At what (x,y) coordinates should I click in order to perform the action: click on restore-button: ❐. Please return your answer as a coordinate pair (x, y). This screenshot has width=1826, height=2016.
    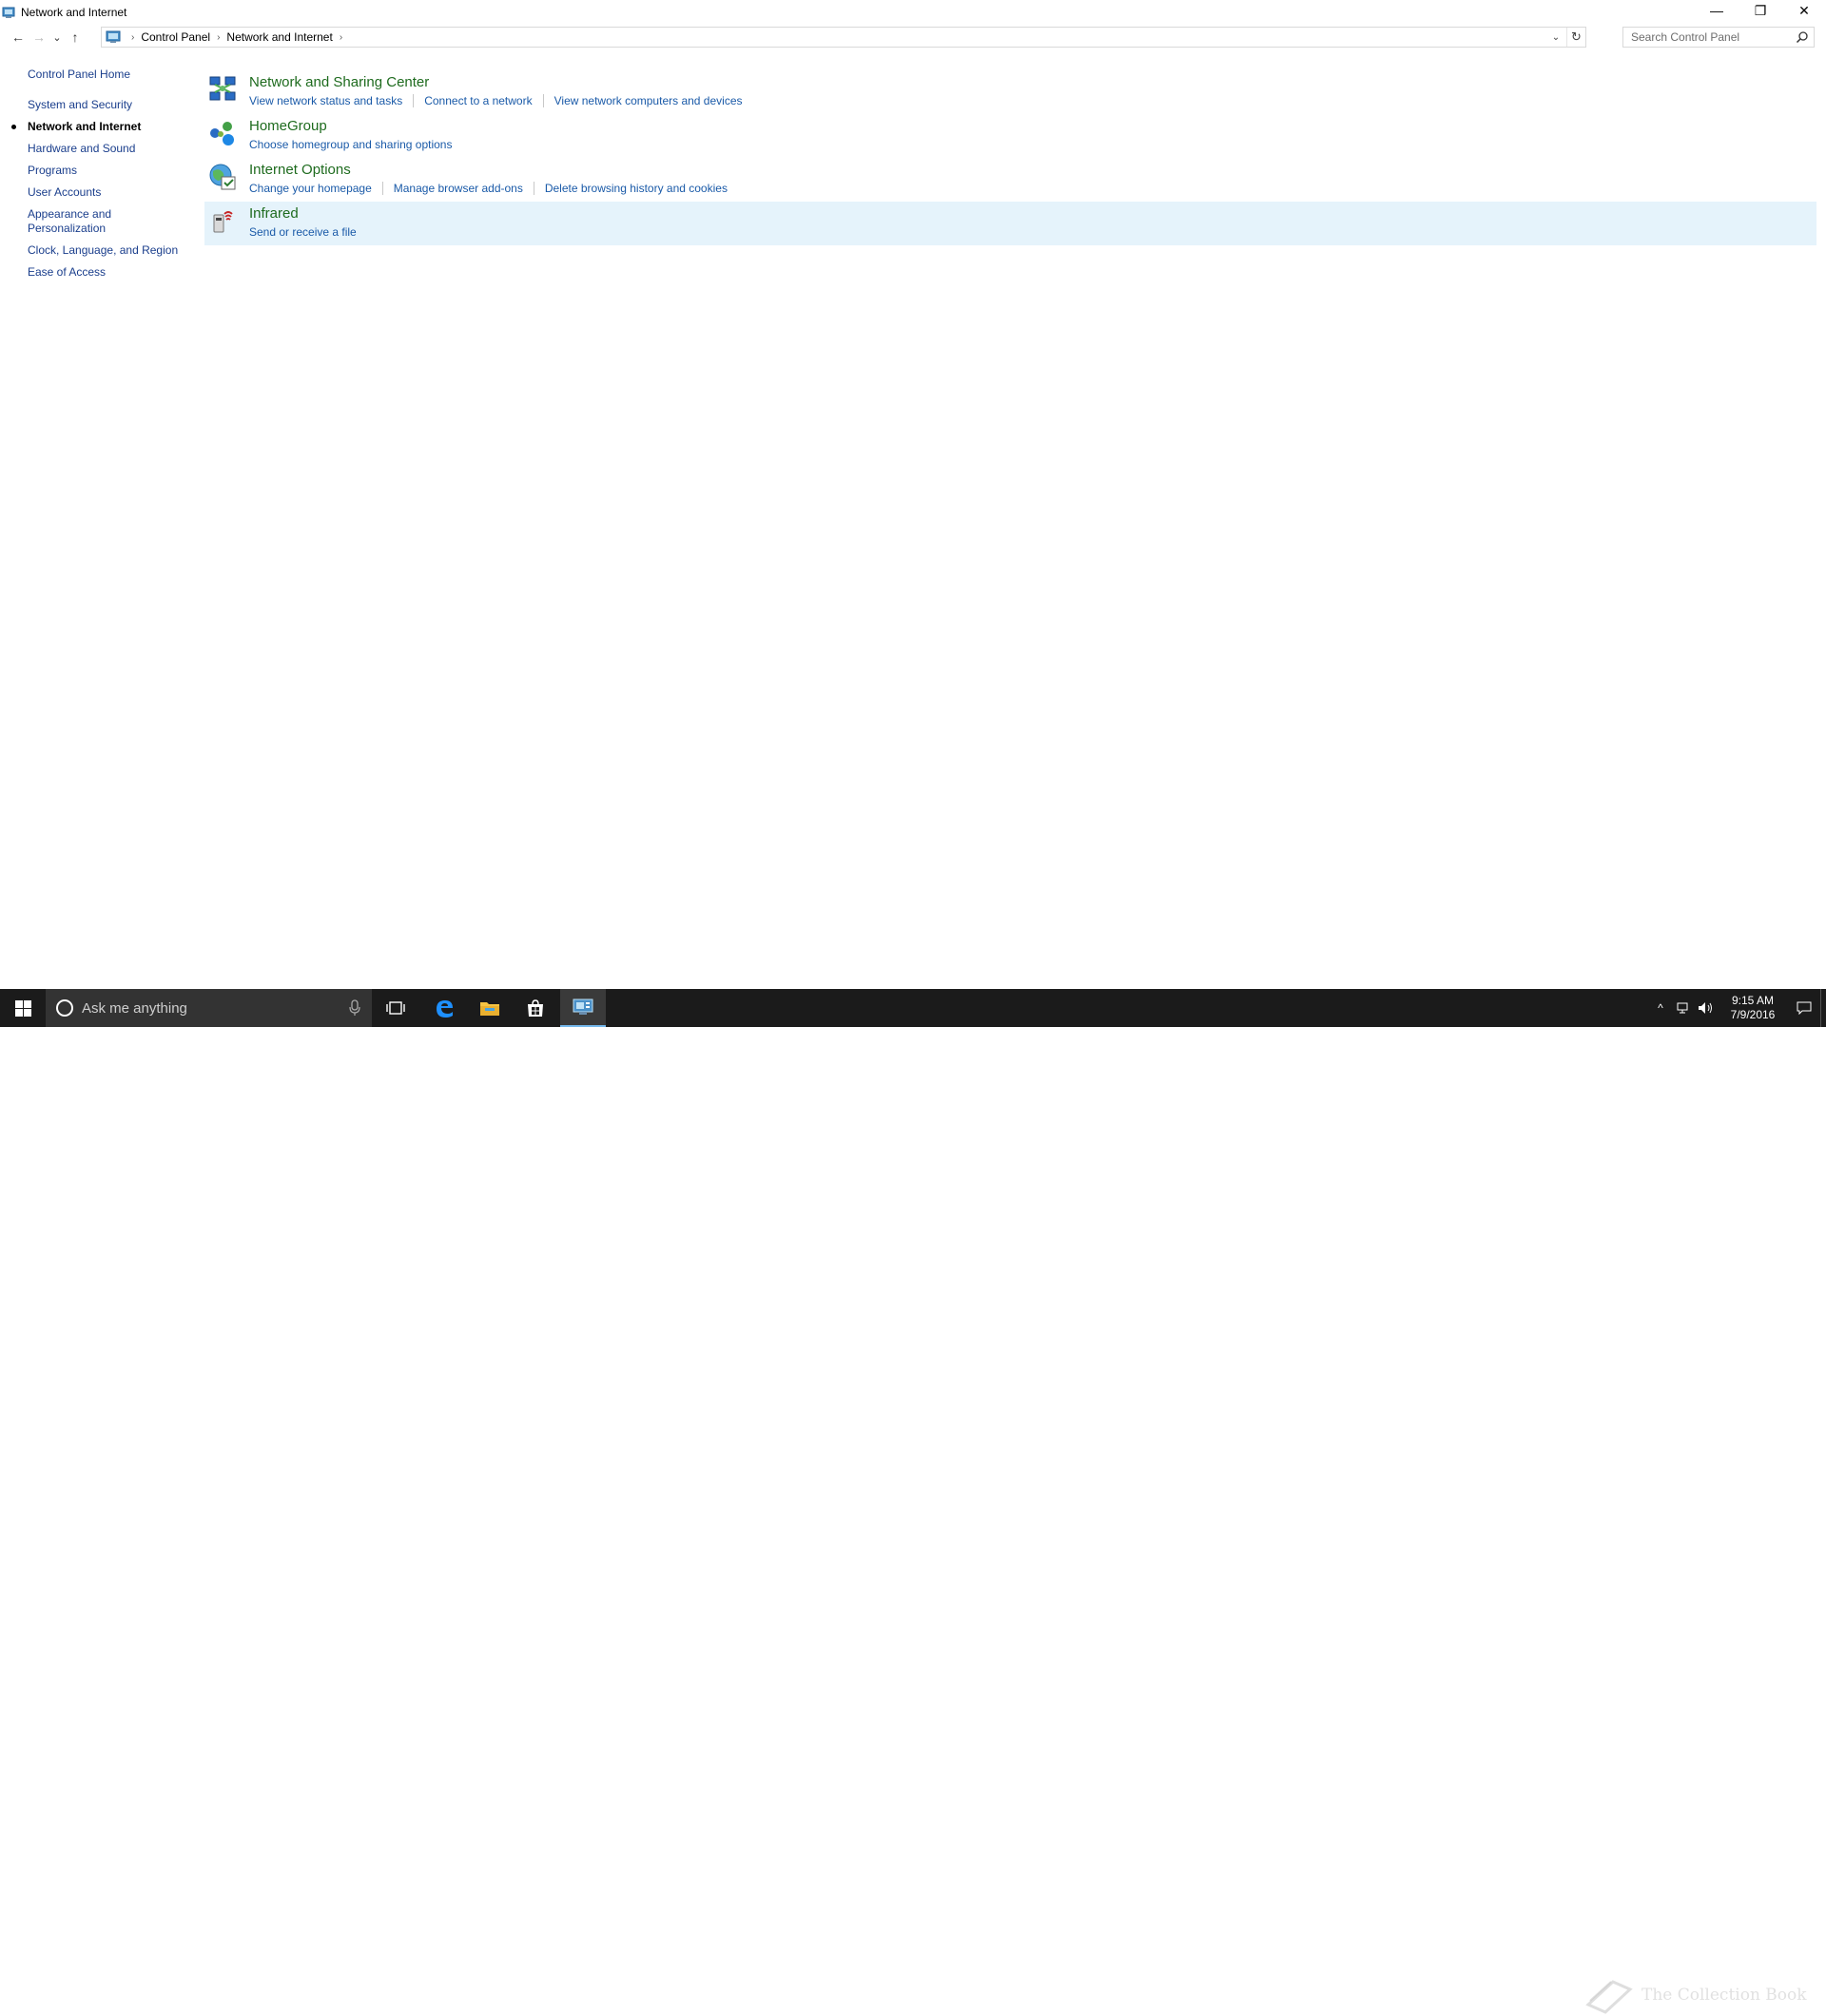
    Looking at the image, I should click on (1761, 11).